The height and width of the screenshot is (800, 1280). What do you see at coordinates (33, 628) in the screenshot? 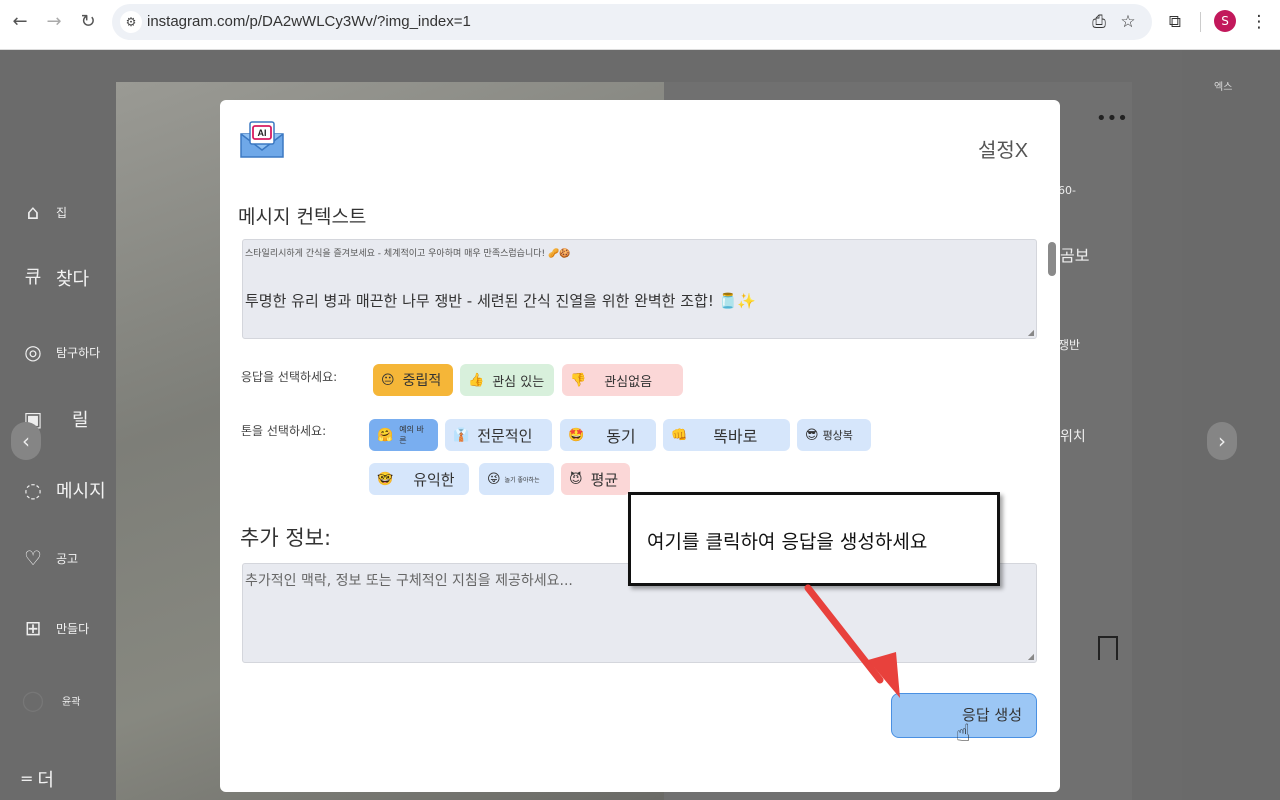
I see `plus-square-icon: ⊞` at bounding box center [33, 628].